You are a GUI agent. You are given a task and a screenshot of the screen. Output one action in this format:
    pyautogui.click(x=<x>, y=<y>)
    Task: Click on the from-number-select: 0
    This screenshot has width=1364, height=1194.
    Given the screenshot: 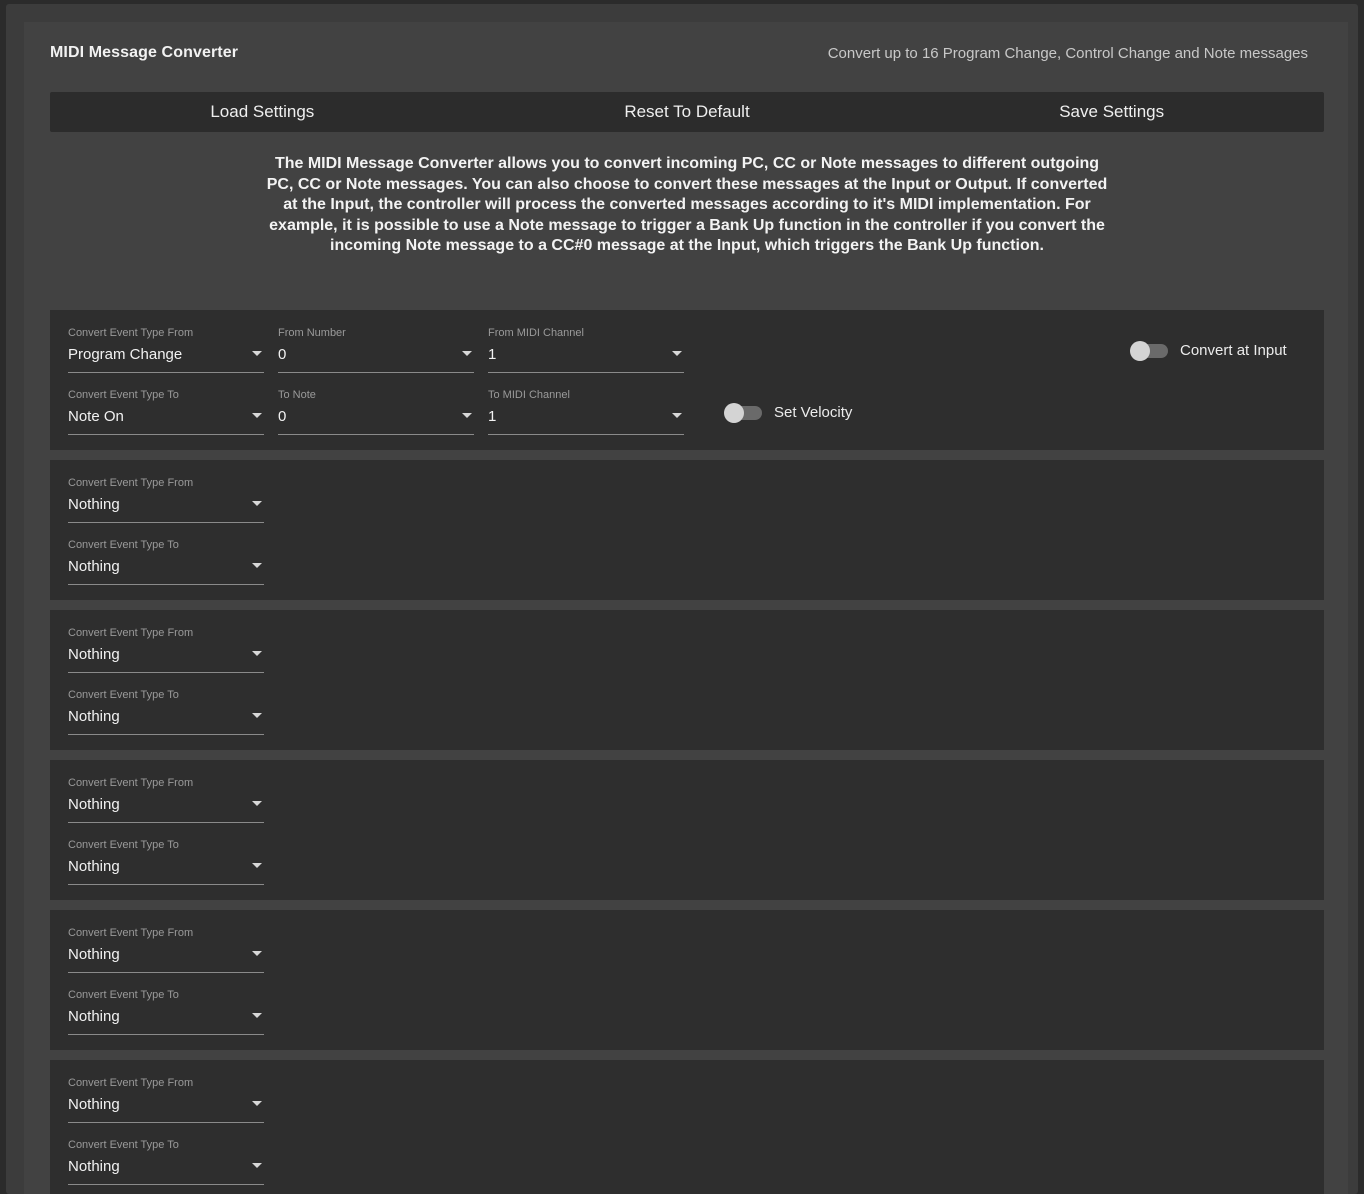 What is the action you would take?
    pyautogui.click(x=376, y=359)
    